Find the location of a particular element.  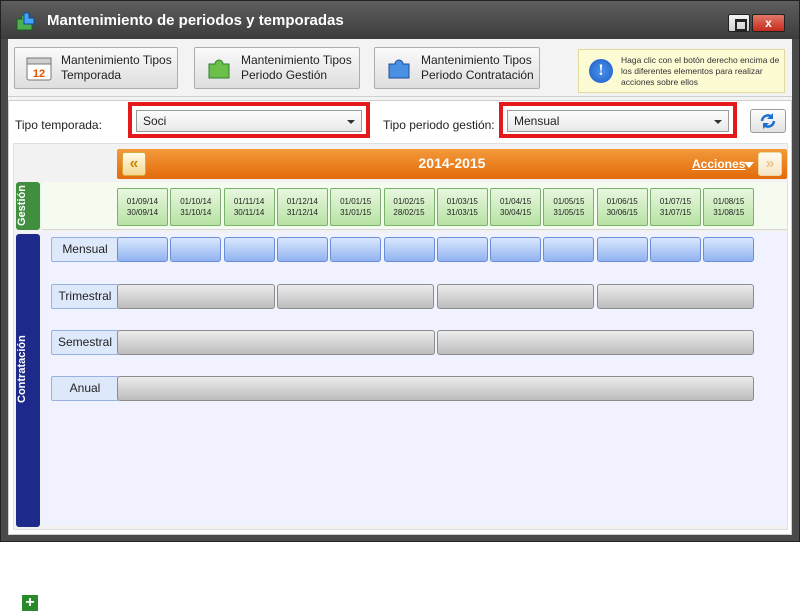

tipos-temporada-button: 12 Mantenimiento Tipos Temporada is located at coordinates (96, 68).